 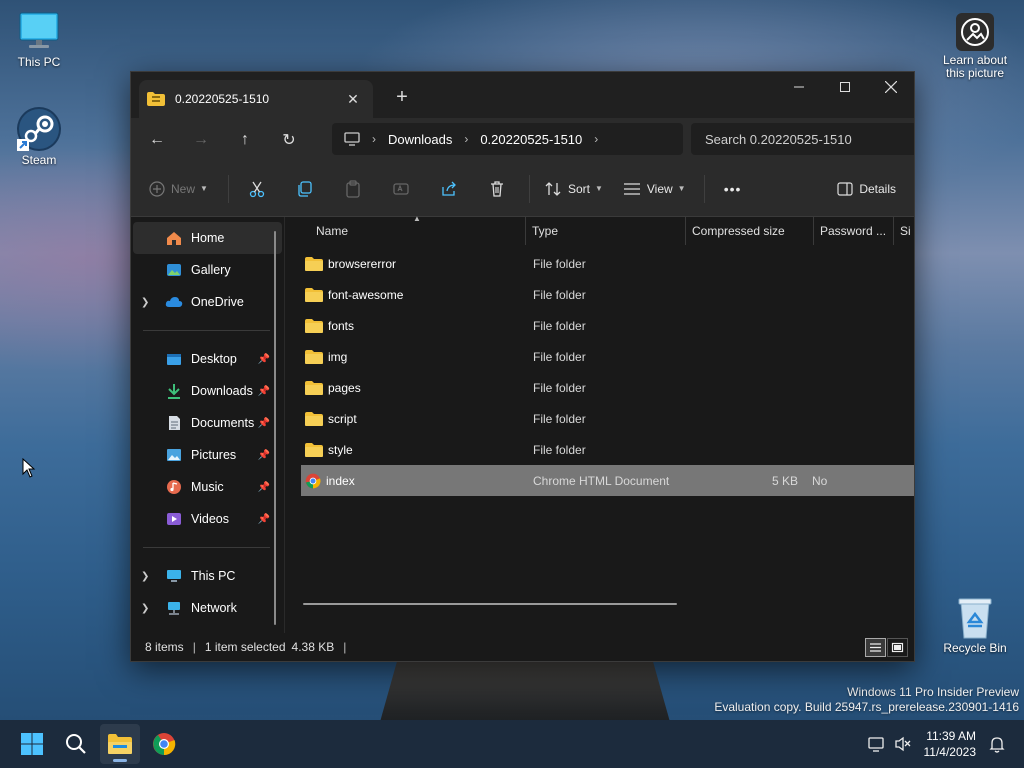 What do you see at coordinates (207, 455) in the screenshot?
I see `sidebar-item-pictures: Pictures 📌` at bounding box center [207, 455].